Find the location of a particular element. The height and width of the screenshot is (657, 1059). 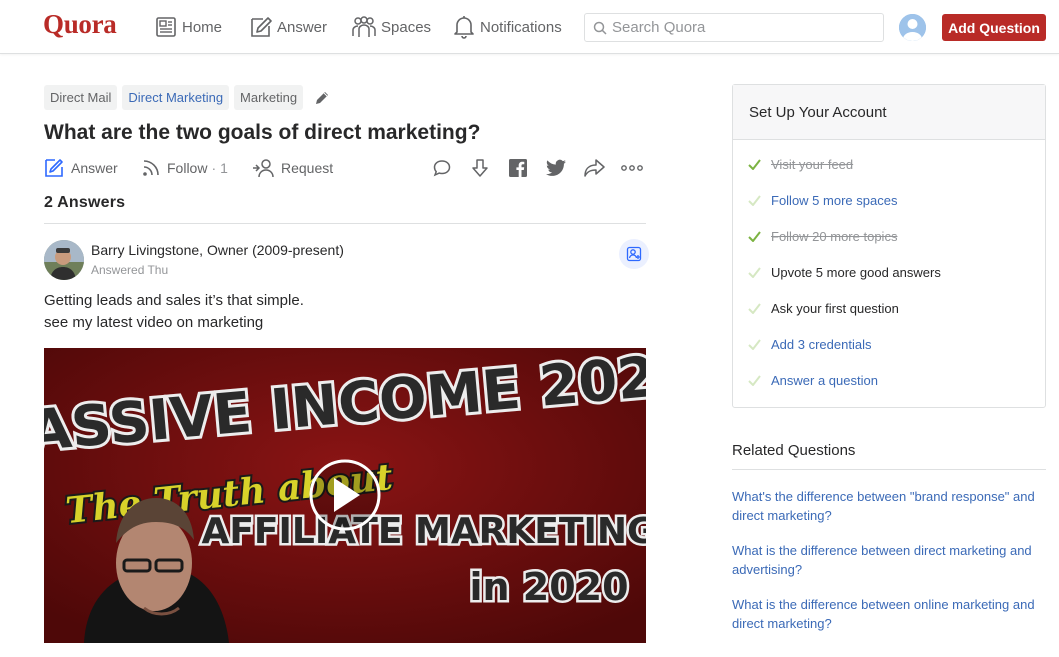

setup-item-follow-spaces: Follow 5 more spaces is located at coordinates (822, 200).